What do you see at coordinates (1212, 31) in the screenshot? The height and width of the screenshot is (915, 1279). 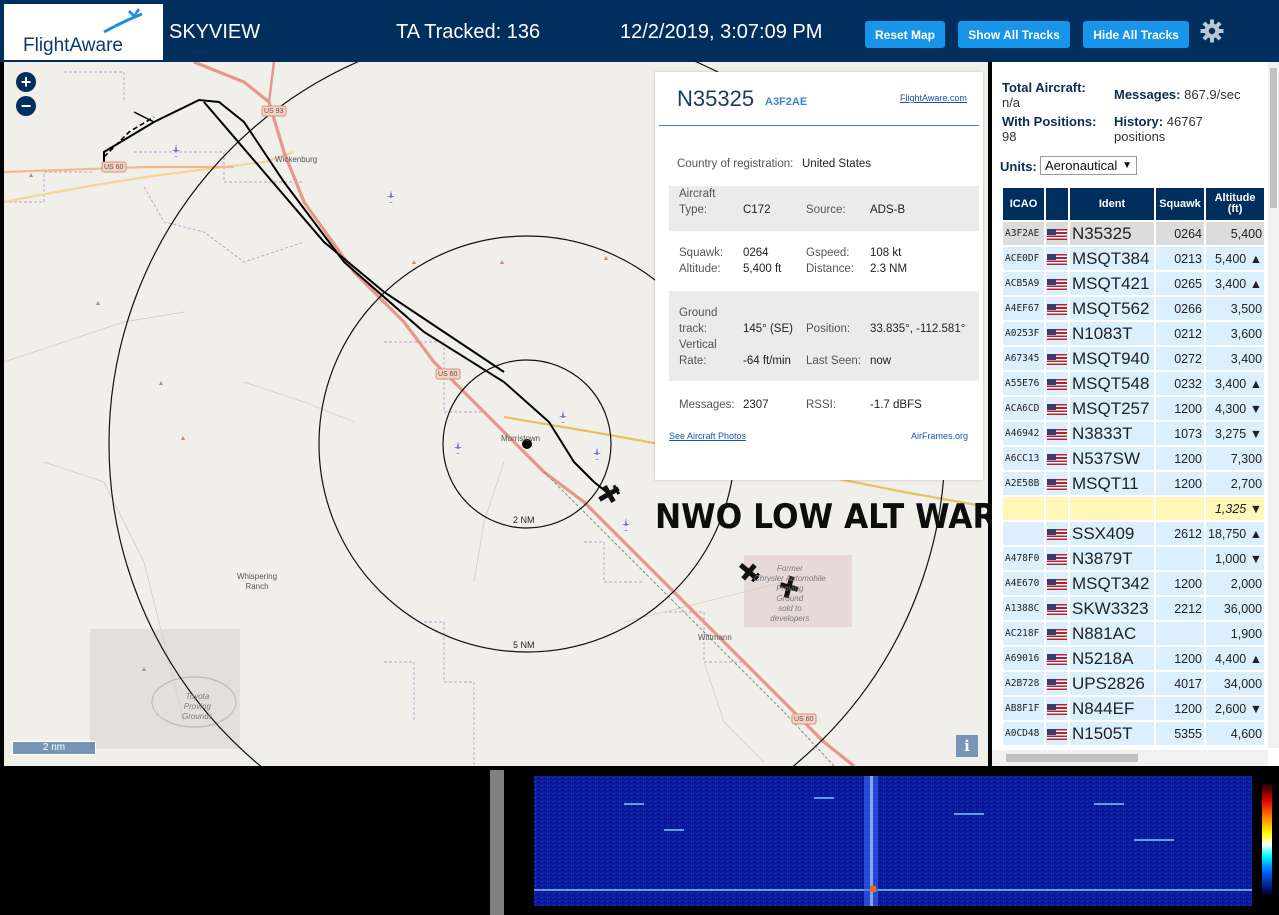 I see `gear-icon` at bounding box center [1212, 31].